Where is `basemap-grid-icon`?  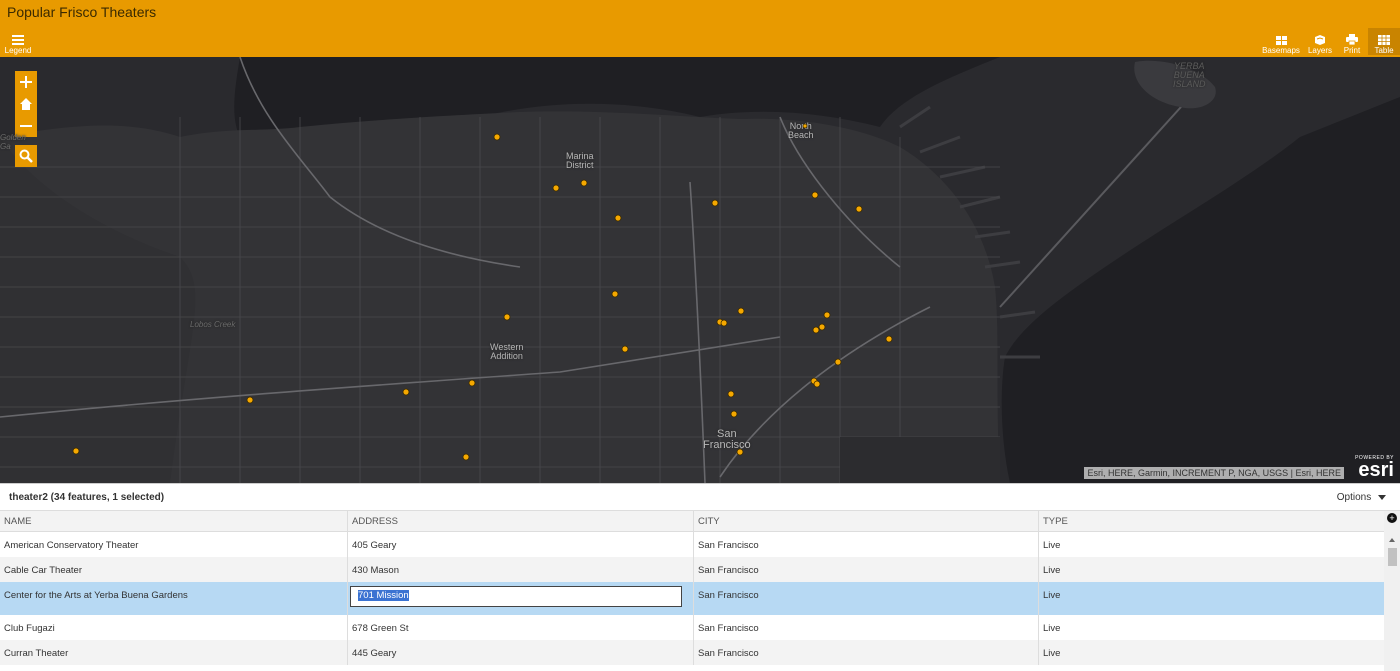
basemap-grid-icon is located at coordinates (1281, 40).